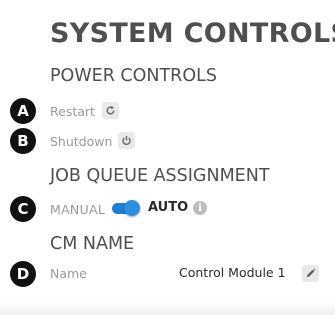 The image size is (335, 315). Describe the element at coordinates (160, 176) in the screenshot. I see `job-queue-heading: JOB QUEUE ASSIGNMENT` at that location.